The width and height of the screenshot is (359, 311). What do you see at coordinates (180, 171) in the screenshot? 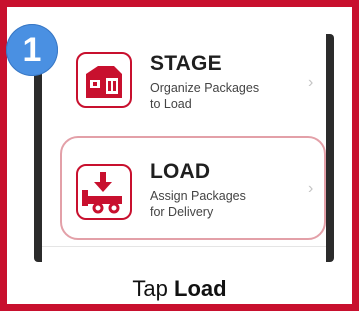
I see `load-title: LOAD` at bounding box center [180, 171].